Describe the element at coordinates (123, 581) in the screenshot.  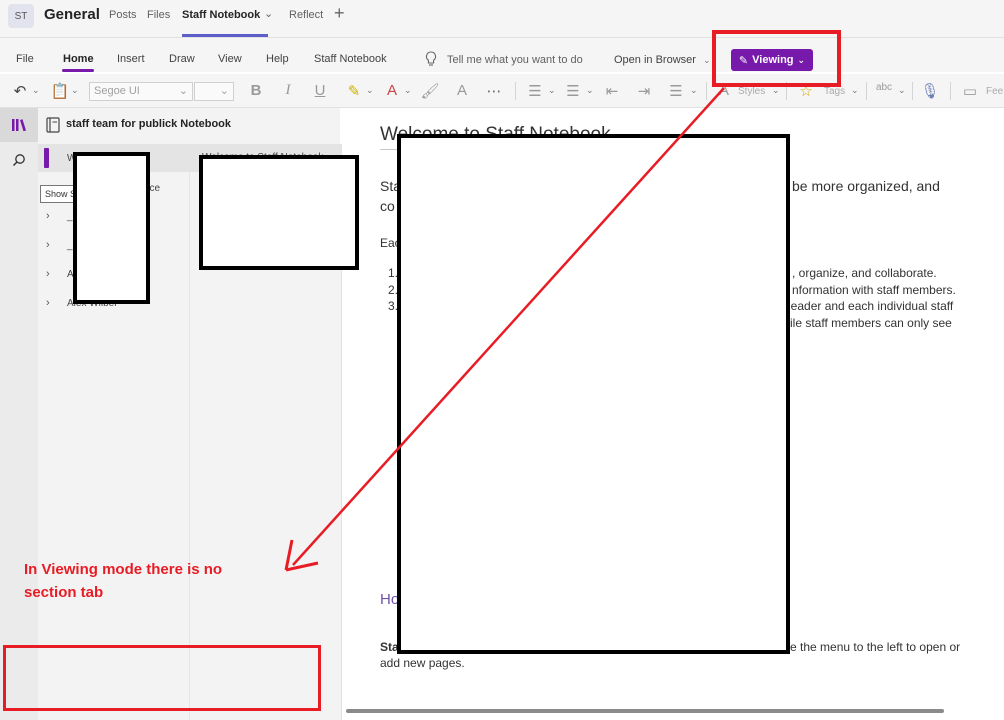
I see `annotation-text: In Viewing mode there is no section tab` at that location.